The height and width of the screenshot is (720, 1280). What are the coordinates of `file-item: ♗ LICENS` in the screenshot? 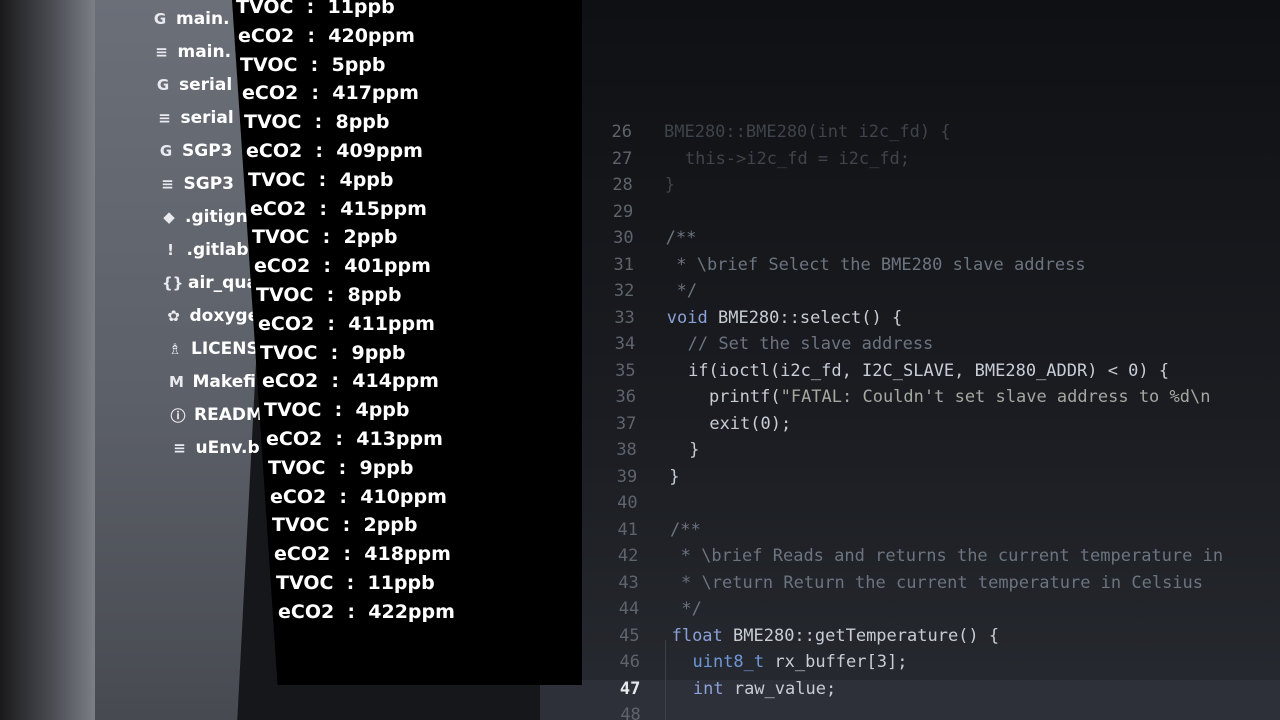 It's located at (212, 349).